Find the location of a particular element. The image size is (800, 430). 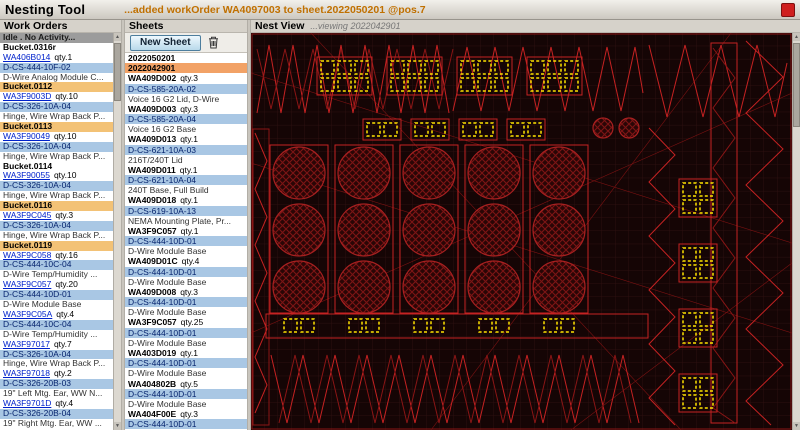

work-order-row: WA3F97018 qty.2 is located at coordinates (56, 374).